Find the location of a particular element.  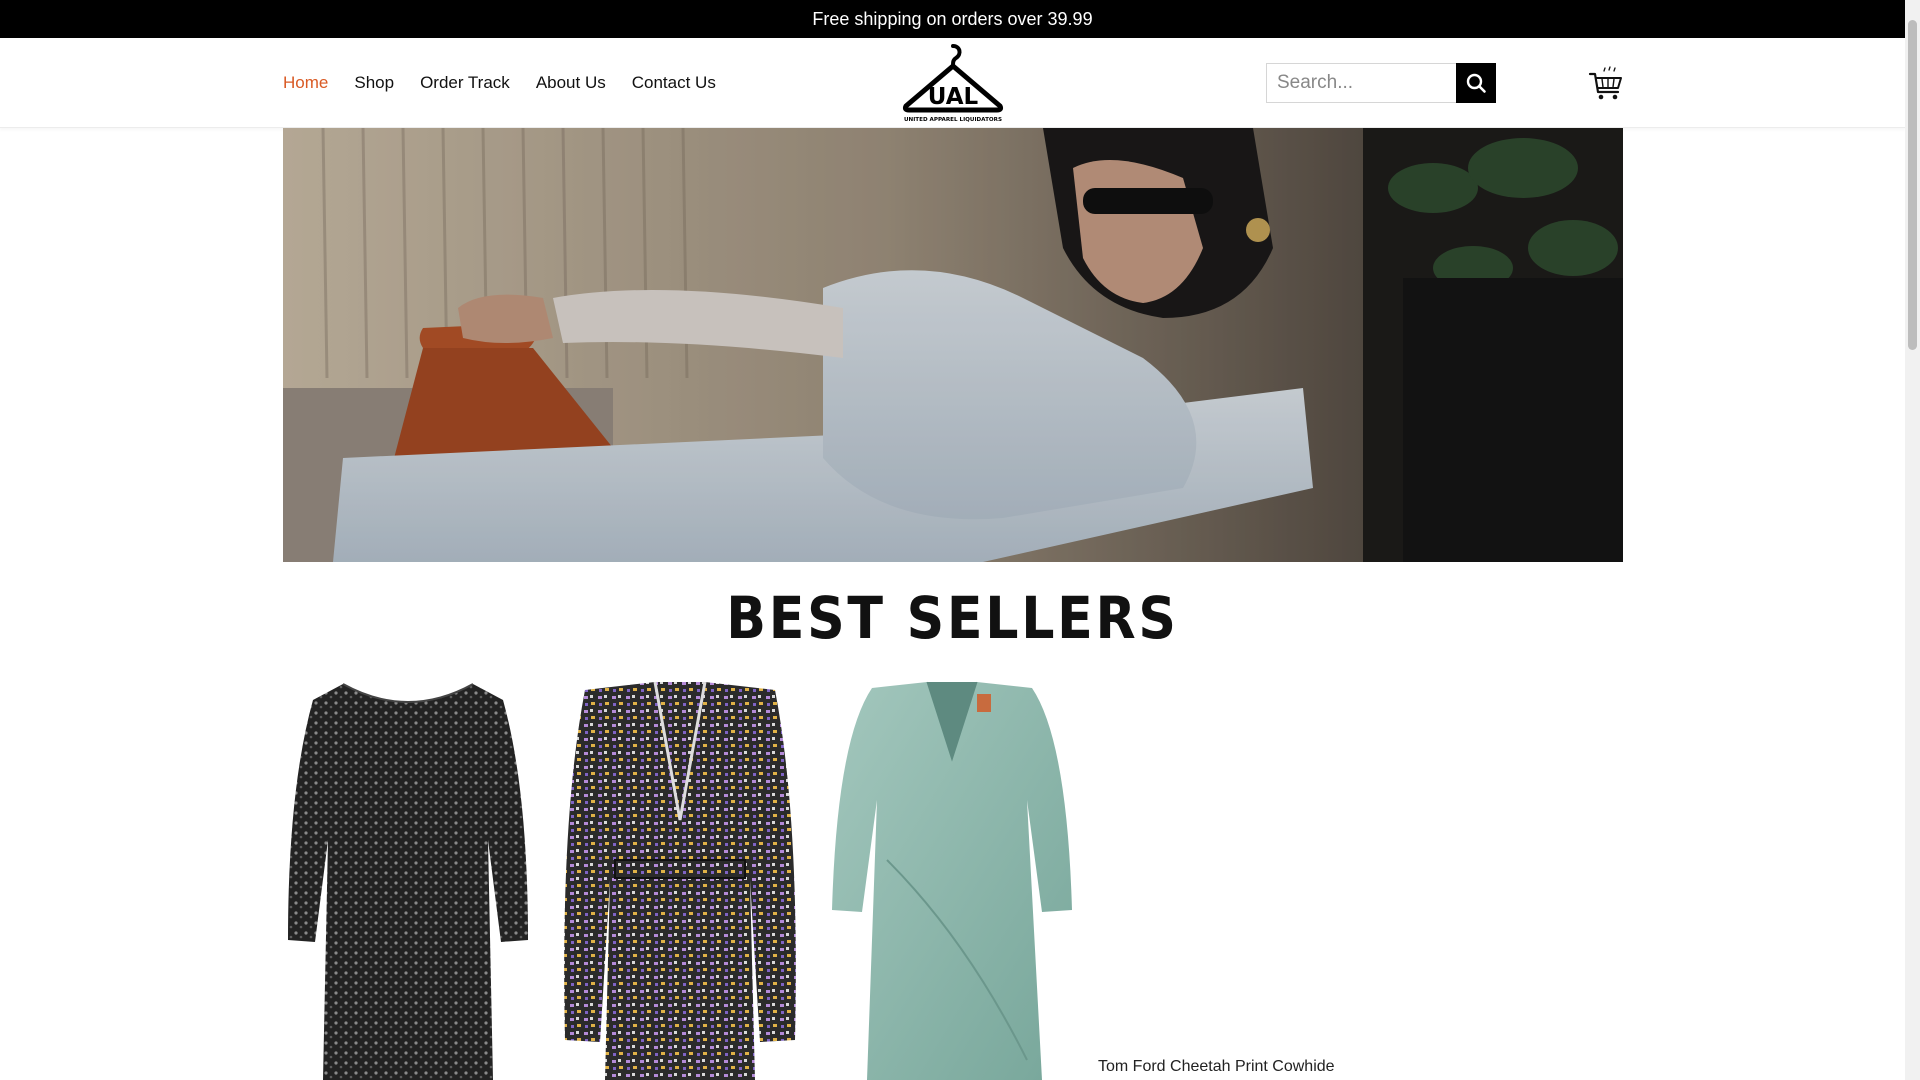

logo-tagline: UNITED APPAREL LIQUIDATORS is located at coordinates (953, 120).